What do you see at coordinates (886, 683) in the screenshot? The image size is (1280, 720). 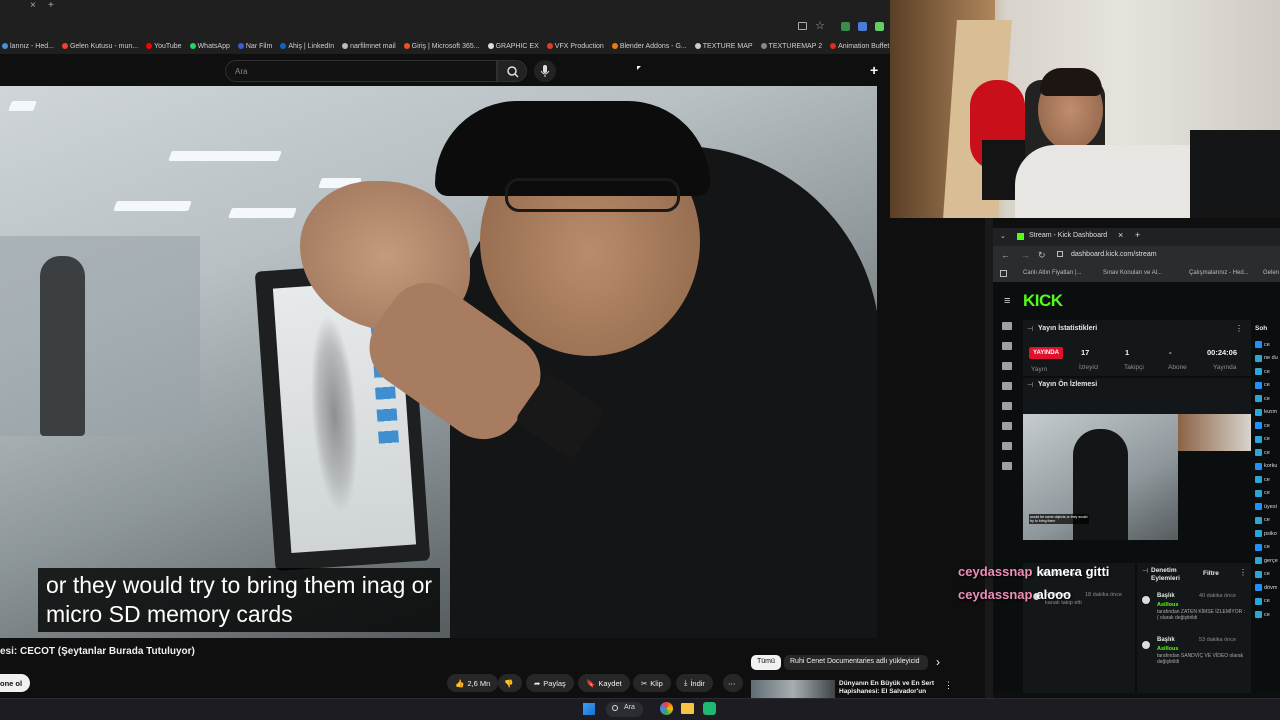 I see `recommended-title-line: Dünyanın En Büyük ve En Sert` at bounding box center [886, 683].